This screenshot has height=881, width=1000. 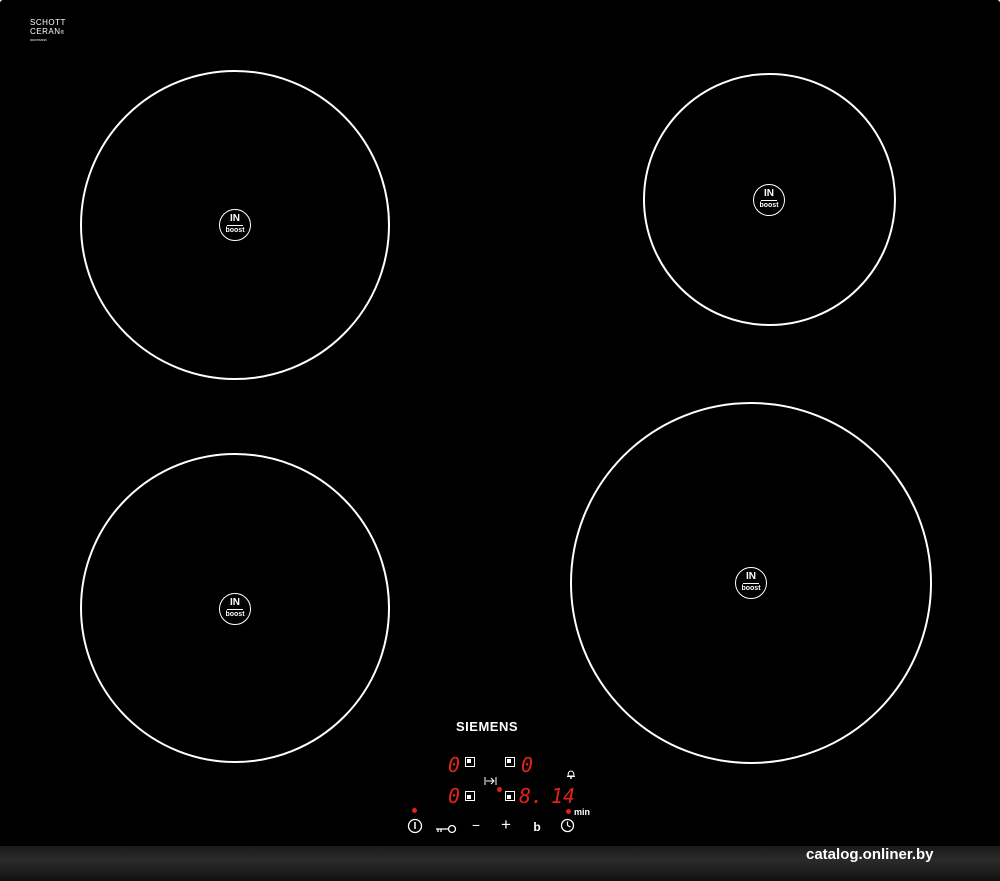 What do you see at coordinates (414, 810) in the screenshot?
I see `power-indicator-dot` at bounding box center [414, 810].